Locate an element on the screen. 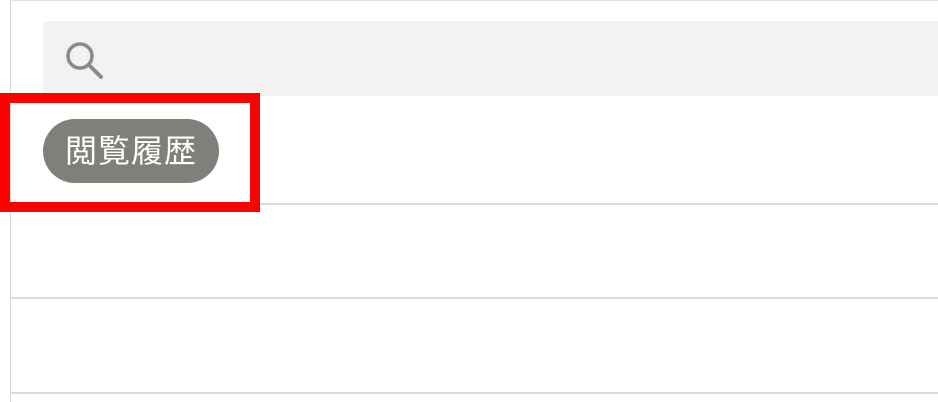 This screenshot has height=402, width=938. search-icon is located at coordinates (84, 60).